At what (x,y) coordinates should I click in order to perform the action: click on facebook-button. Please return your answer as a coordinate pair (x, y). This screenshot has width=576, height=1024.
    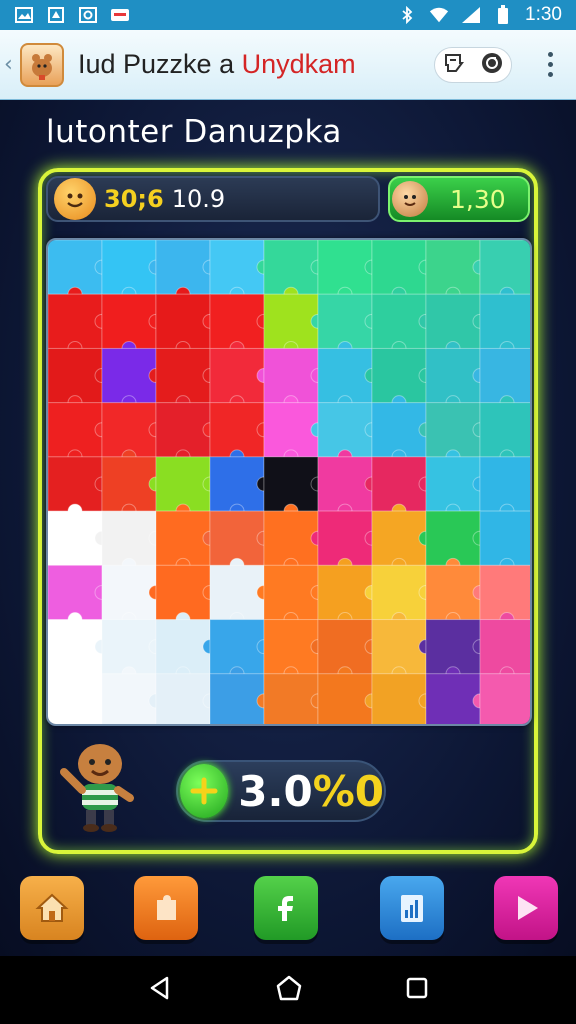
    Looking at the image, I should click on (286, 908).